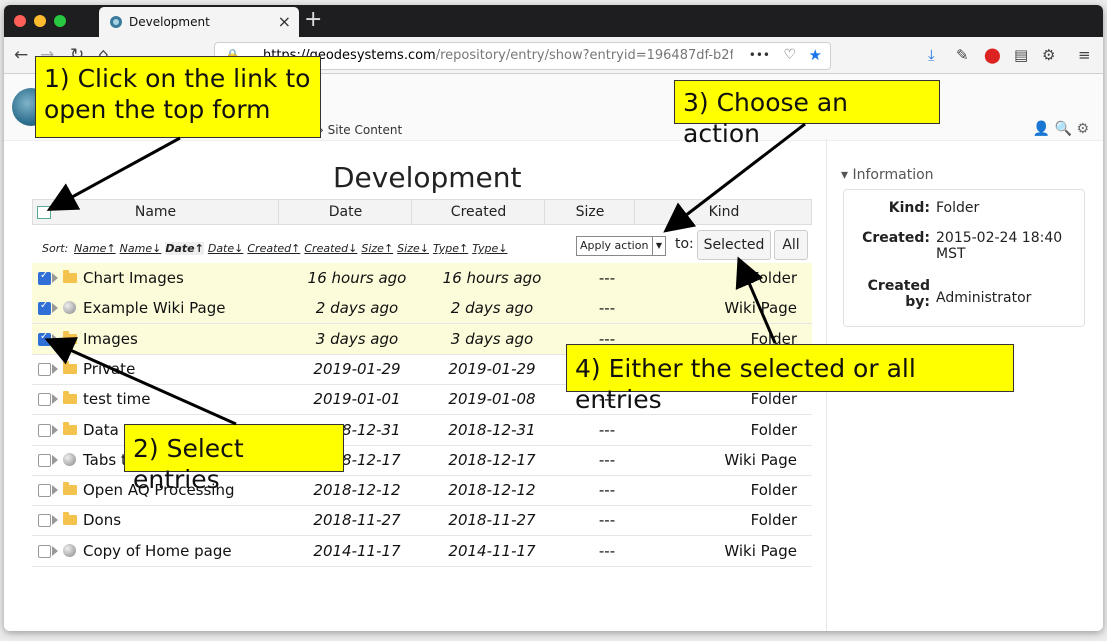  I want to click on entry-name-link: Copy of Home page, so click(157, 551).